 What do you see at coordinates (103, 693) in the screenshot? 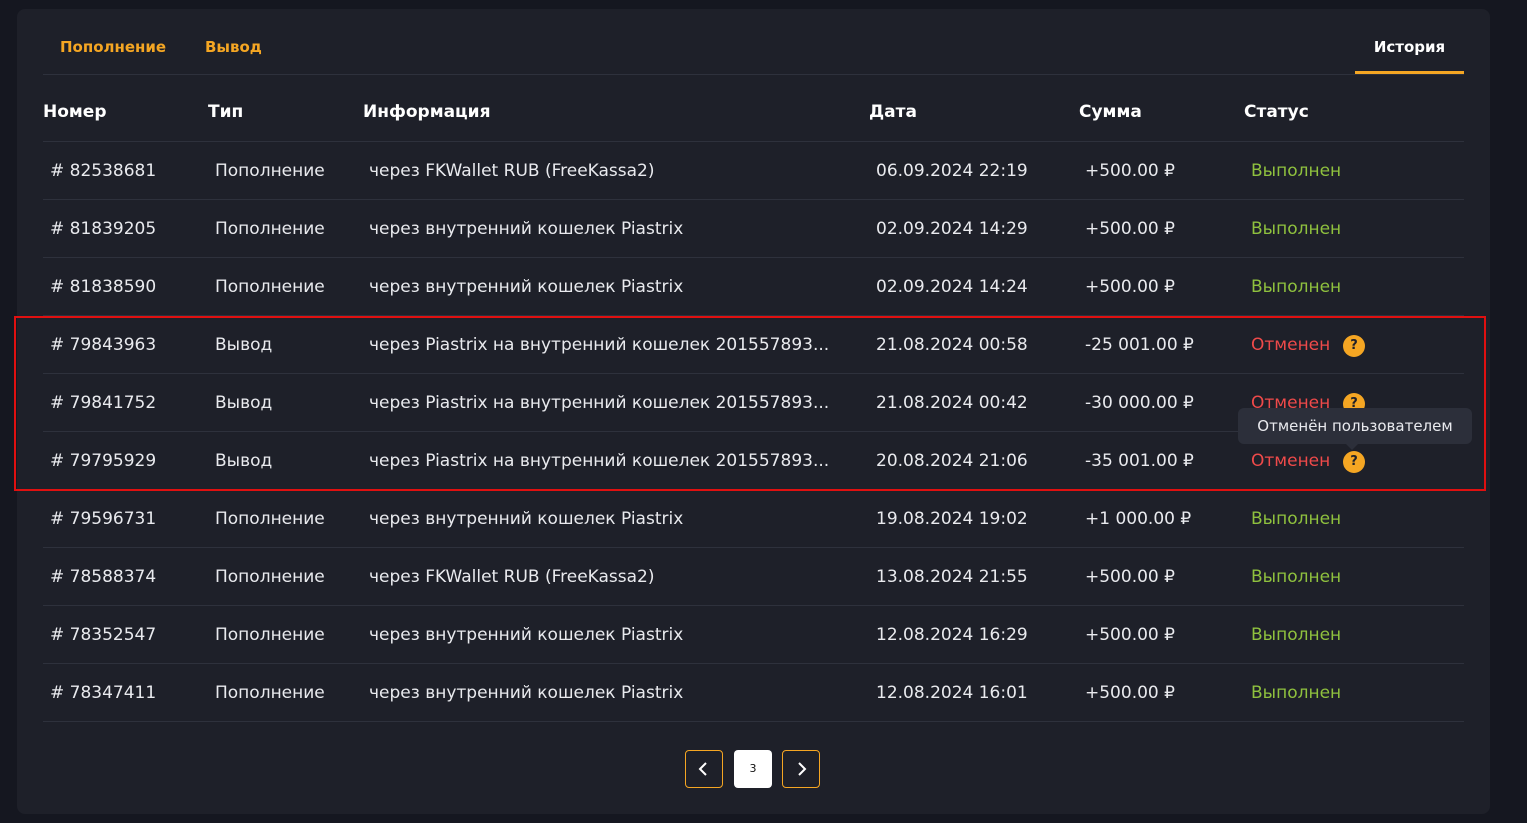
I see `row-number: # 78347411` at bounding box center [103, 693].